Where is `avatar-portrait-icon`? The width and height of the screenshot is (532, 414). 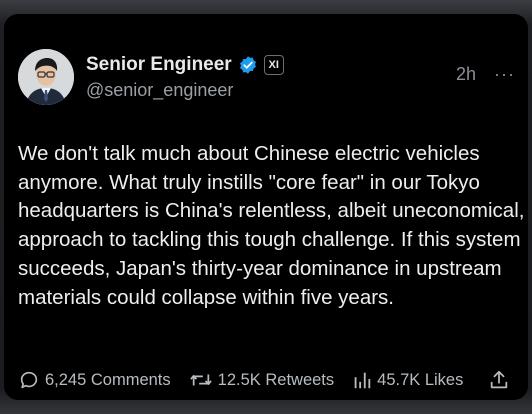 avatar-portrait-icon is located at coordinates (46, 77).